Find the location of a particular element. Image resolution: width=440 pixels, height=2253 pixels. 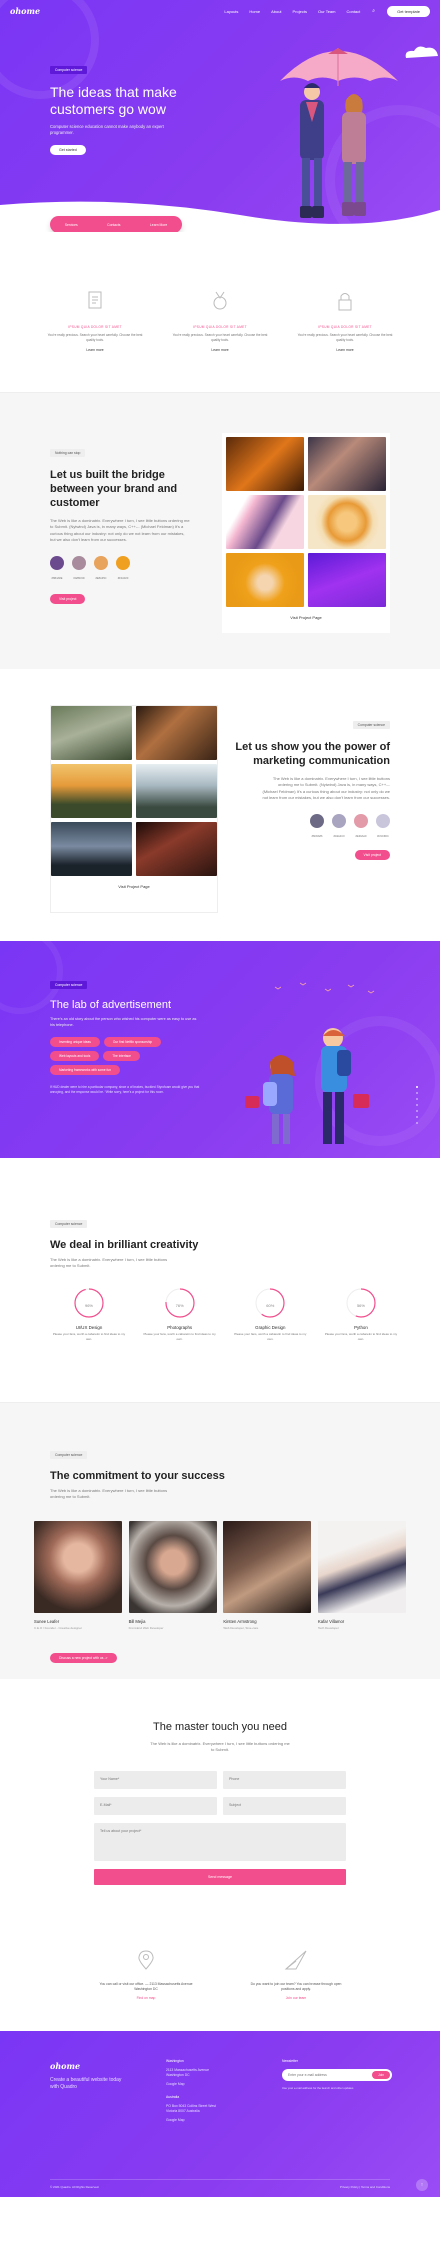

swatch-label: #E8A35C is located at coordinates (101, 578).